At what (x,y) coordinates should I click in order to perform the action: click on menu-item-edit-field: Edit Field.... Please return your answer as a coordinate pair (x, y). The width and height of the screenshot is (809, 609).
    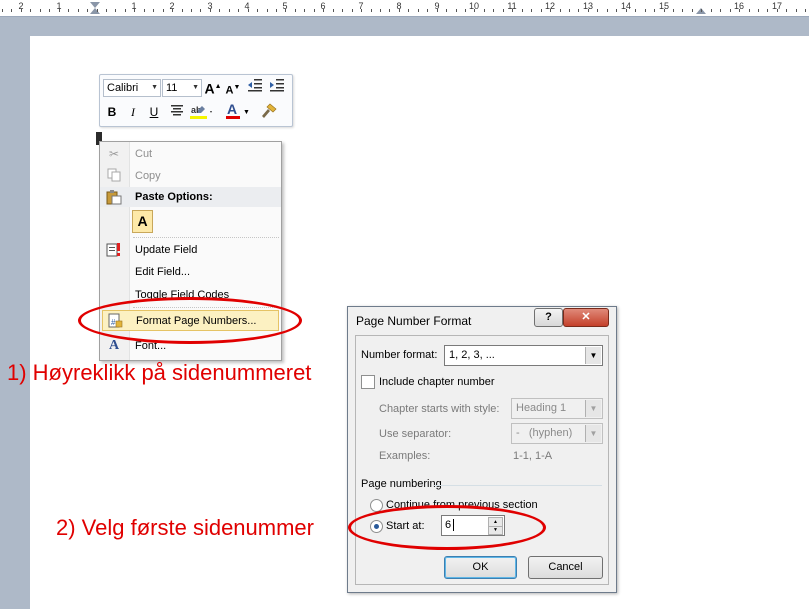
    Looking at the image, I should click on (190, 272).